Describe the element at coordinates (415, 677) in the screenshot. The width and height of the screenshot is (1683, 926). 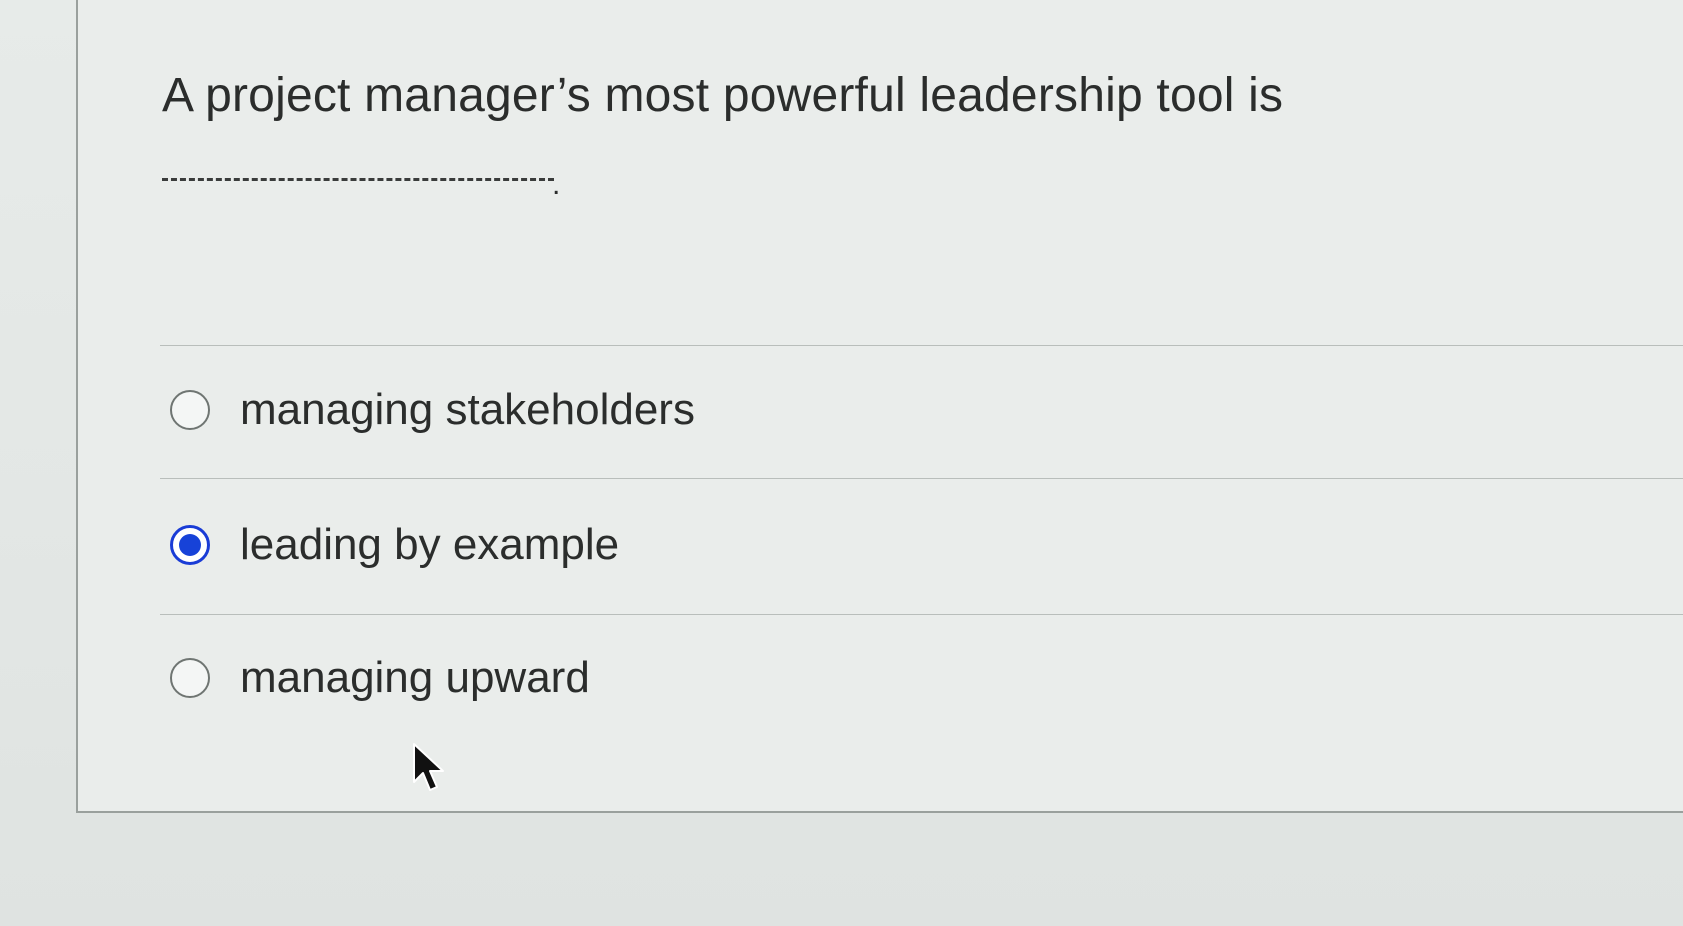
I see `answer-label: managing upward` at that location.